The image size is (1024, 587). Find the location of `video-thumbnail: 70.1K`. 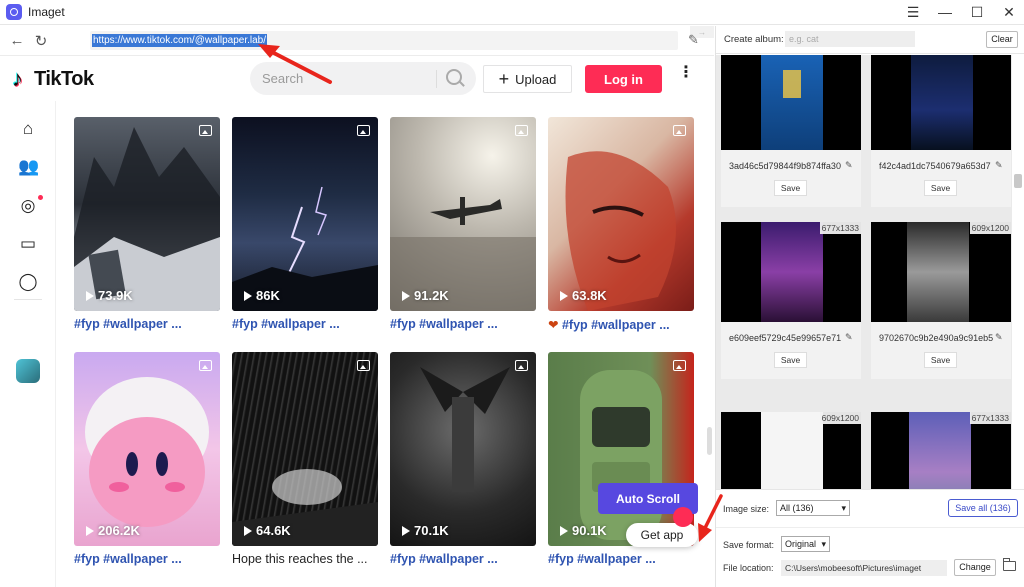

video-thumbnail: 70.1K is located at coordinates (463, 449).